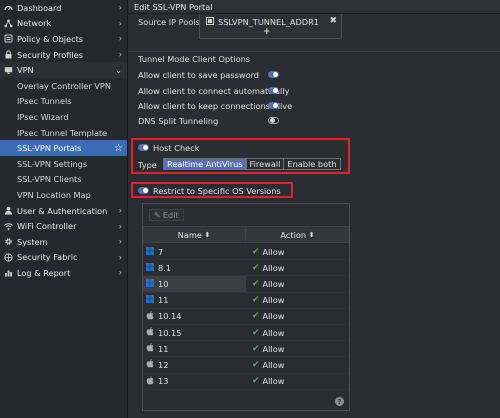 This screenshot has height=418, width=500. What do you see at coordinates (273, 90) in the screenshot?
I see `connect-automatically-toggle` at bounding box center [273, 90].